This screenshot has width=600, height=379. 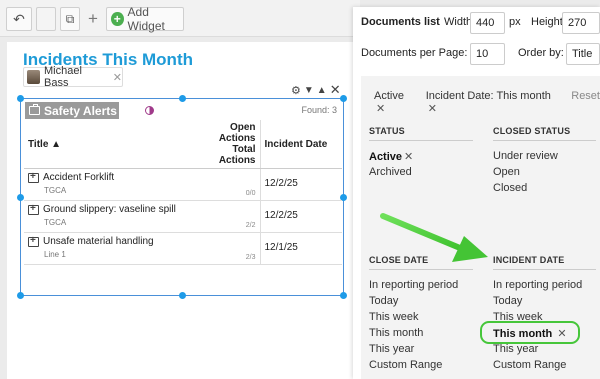 What do you see at coordinates (335, 90) in the screenshot?
I see `close-icon: ✕` at bounding box center [335, 90].